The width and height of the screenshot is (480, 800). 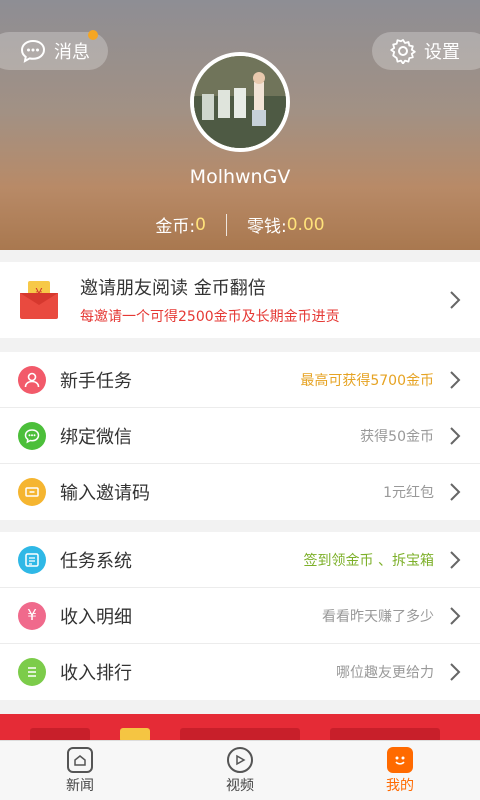 What do you see at coordinates (240, 224) in the screenshot?
I see `wallet-stats: 金币: 0 零钱: 0.00` at bounding box center [240, 224].